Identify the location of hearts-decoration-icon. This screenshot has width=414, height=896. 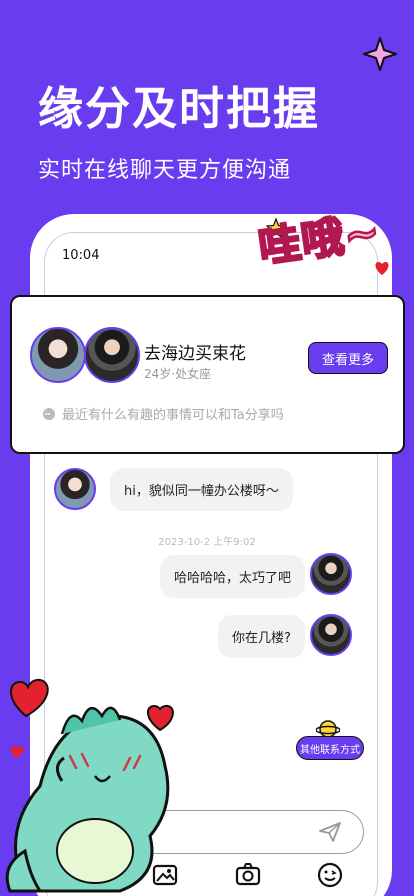
(92, 718).